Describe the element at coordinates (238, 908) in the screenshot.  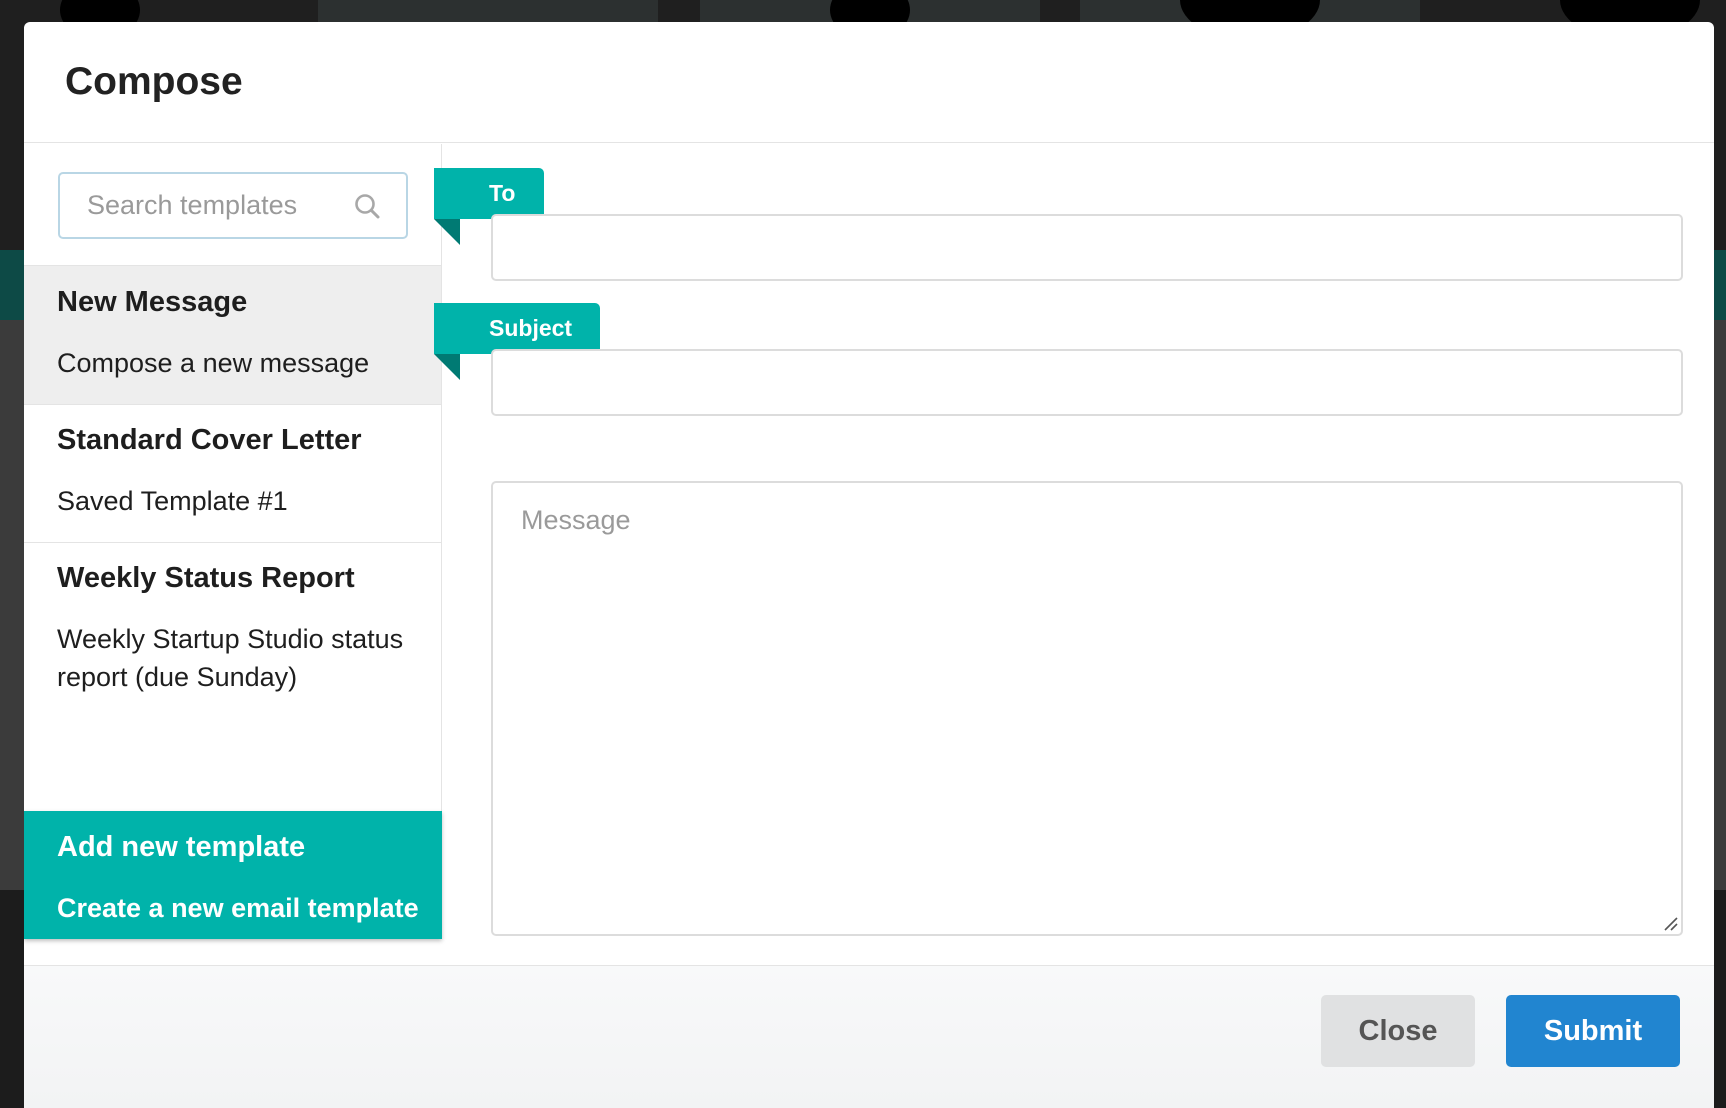
I see `add-template-description: Create a new email template` at that location.